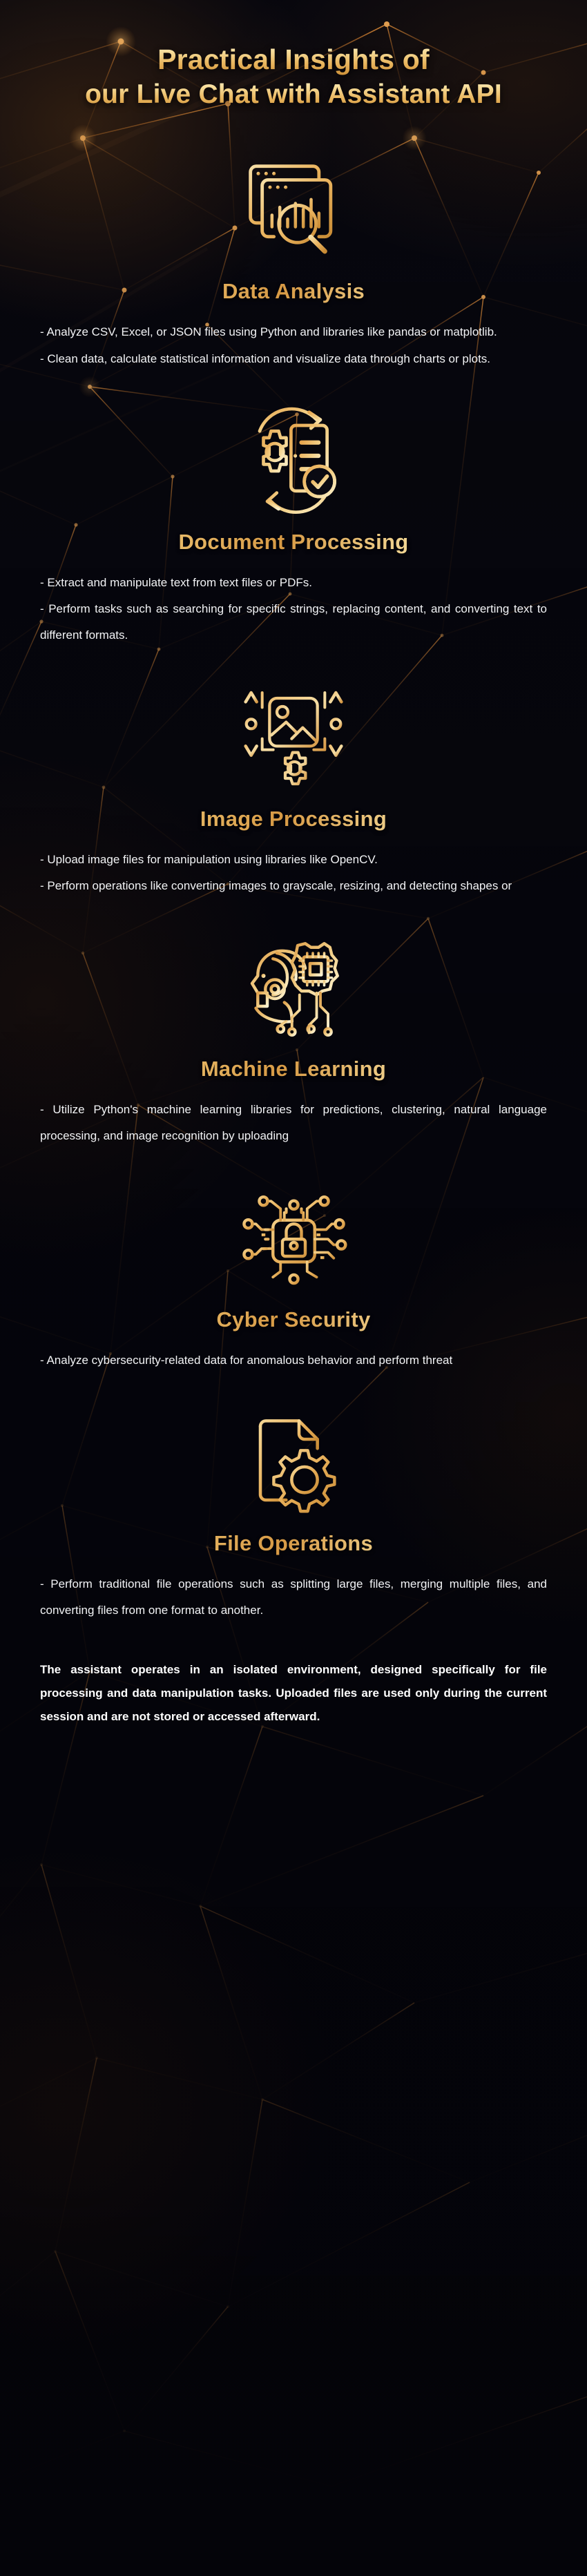  Describe the element at coordinates (293, 291) in the screenshot. I see `section-heading: Data Analysis` at that location.